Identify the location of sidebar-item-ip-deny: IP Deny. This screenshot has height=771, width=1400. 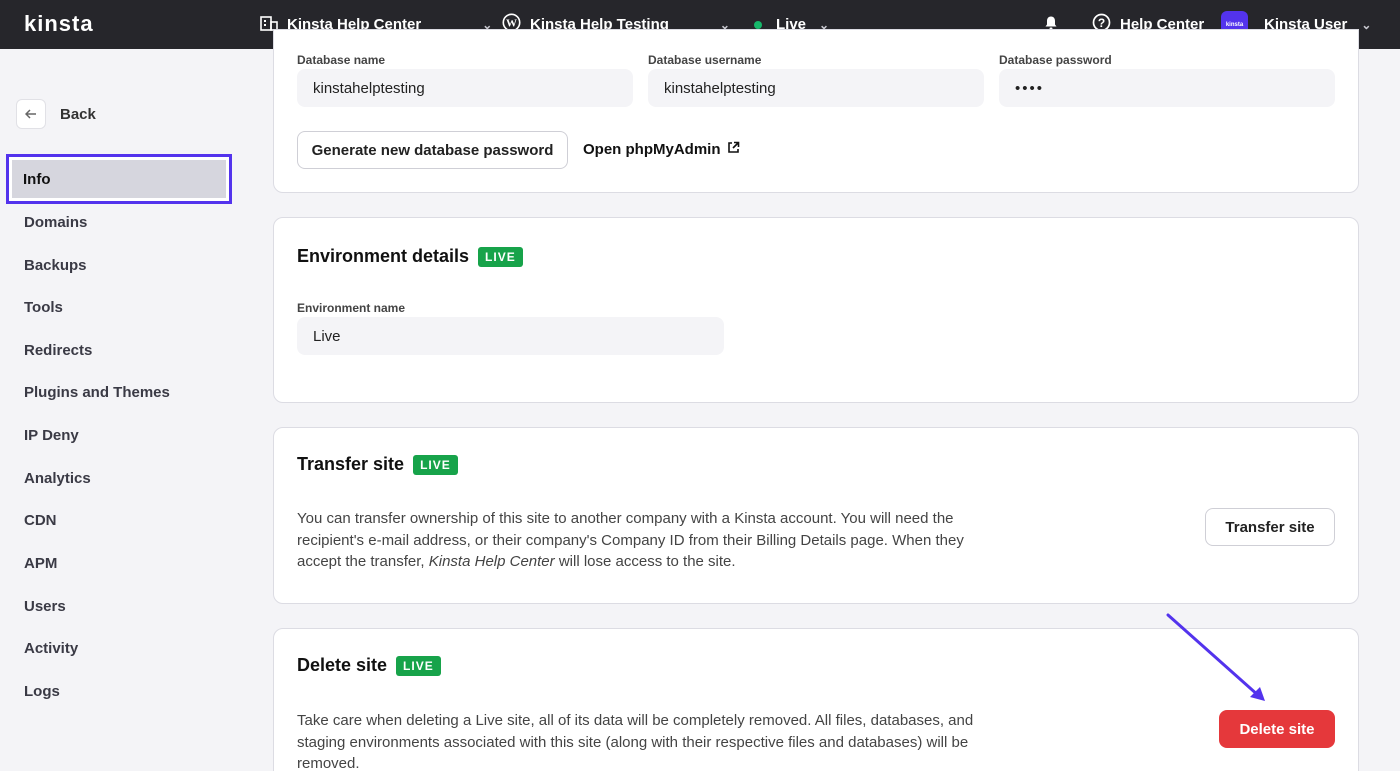
(51, 435).